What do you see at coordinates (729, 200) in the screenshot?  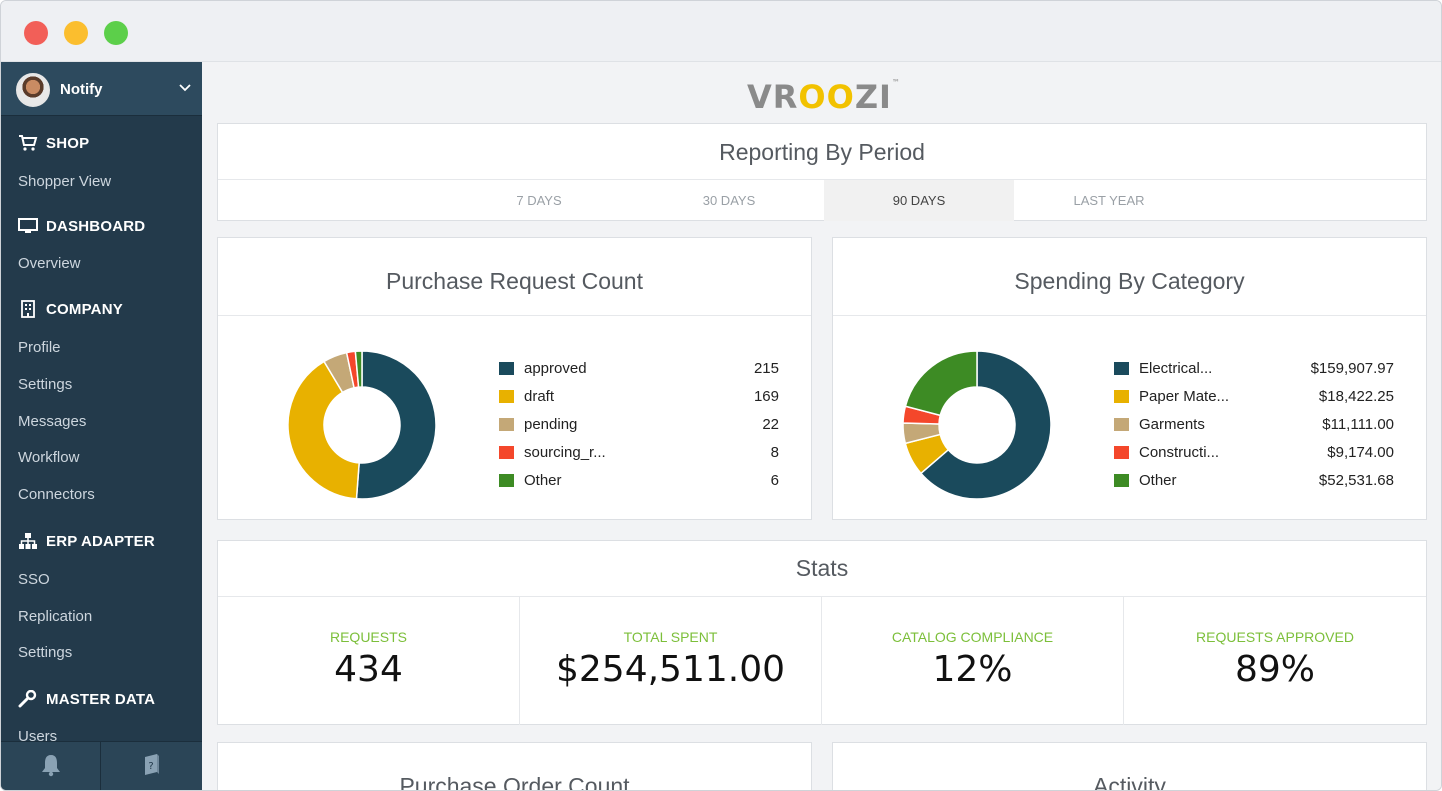 I see `tab-30-days: 30 DAYS` at bounding box center [729, 200].